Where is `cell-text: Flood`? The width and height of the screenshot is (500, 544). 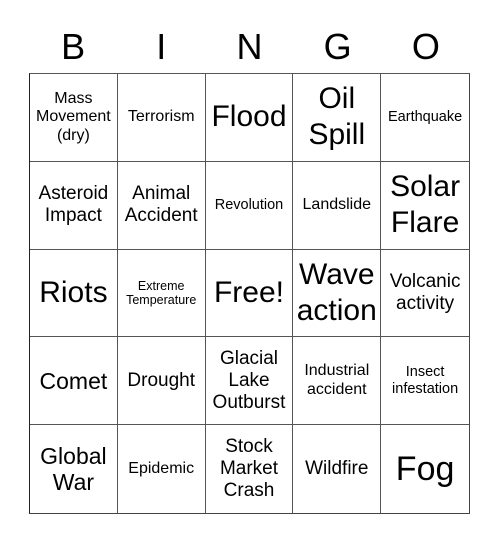
cell-text: Flood is located at coordinates (249, 117).